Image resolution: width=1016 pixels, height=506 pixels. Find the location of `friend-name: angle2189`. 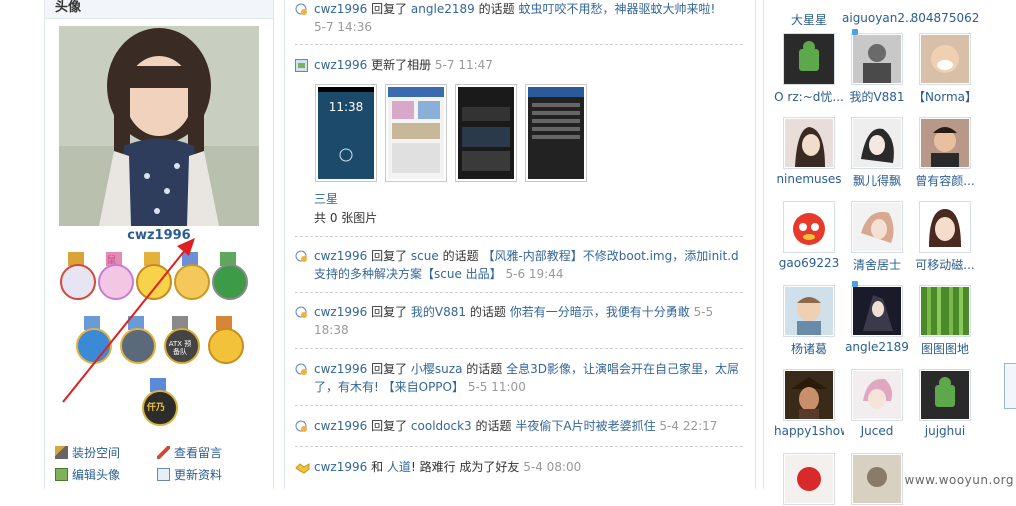

friend-name: angle2189 is located at coordinates (877, 347).